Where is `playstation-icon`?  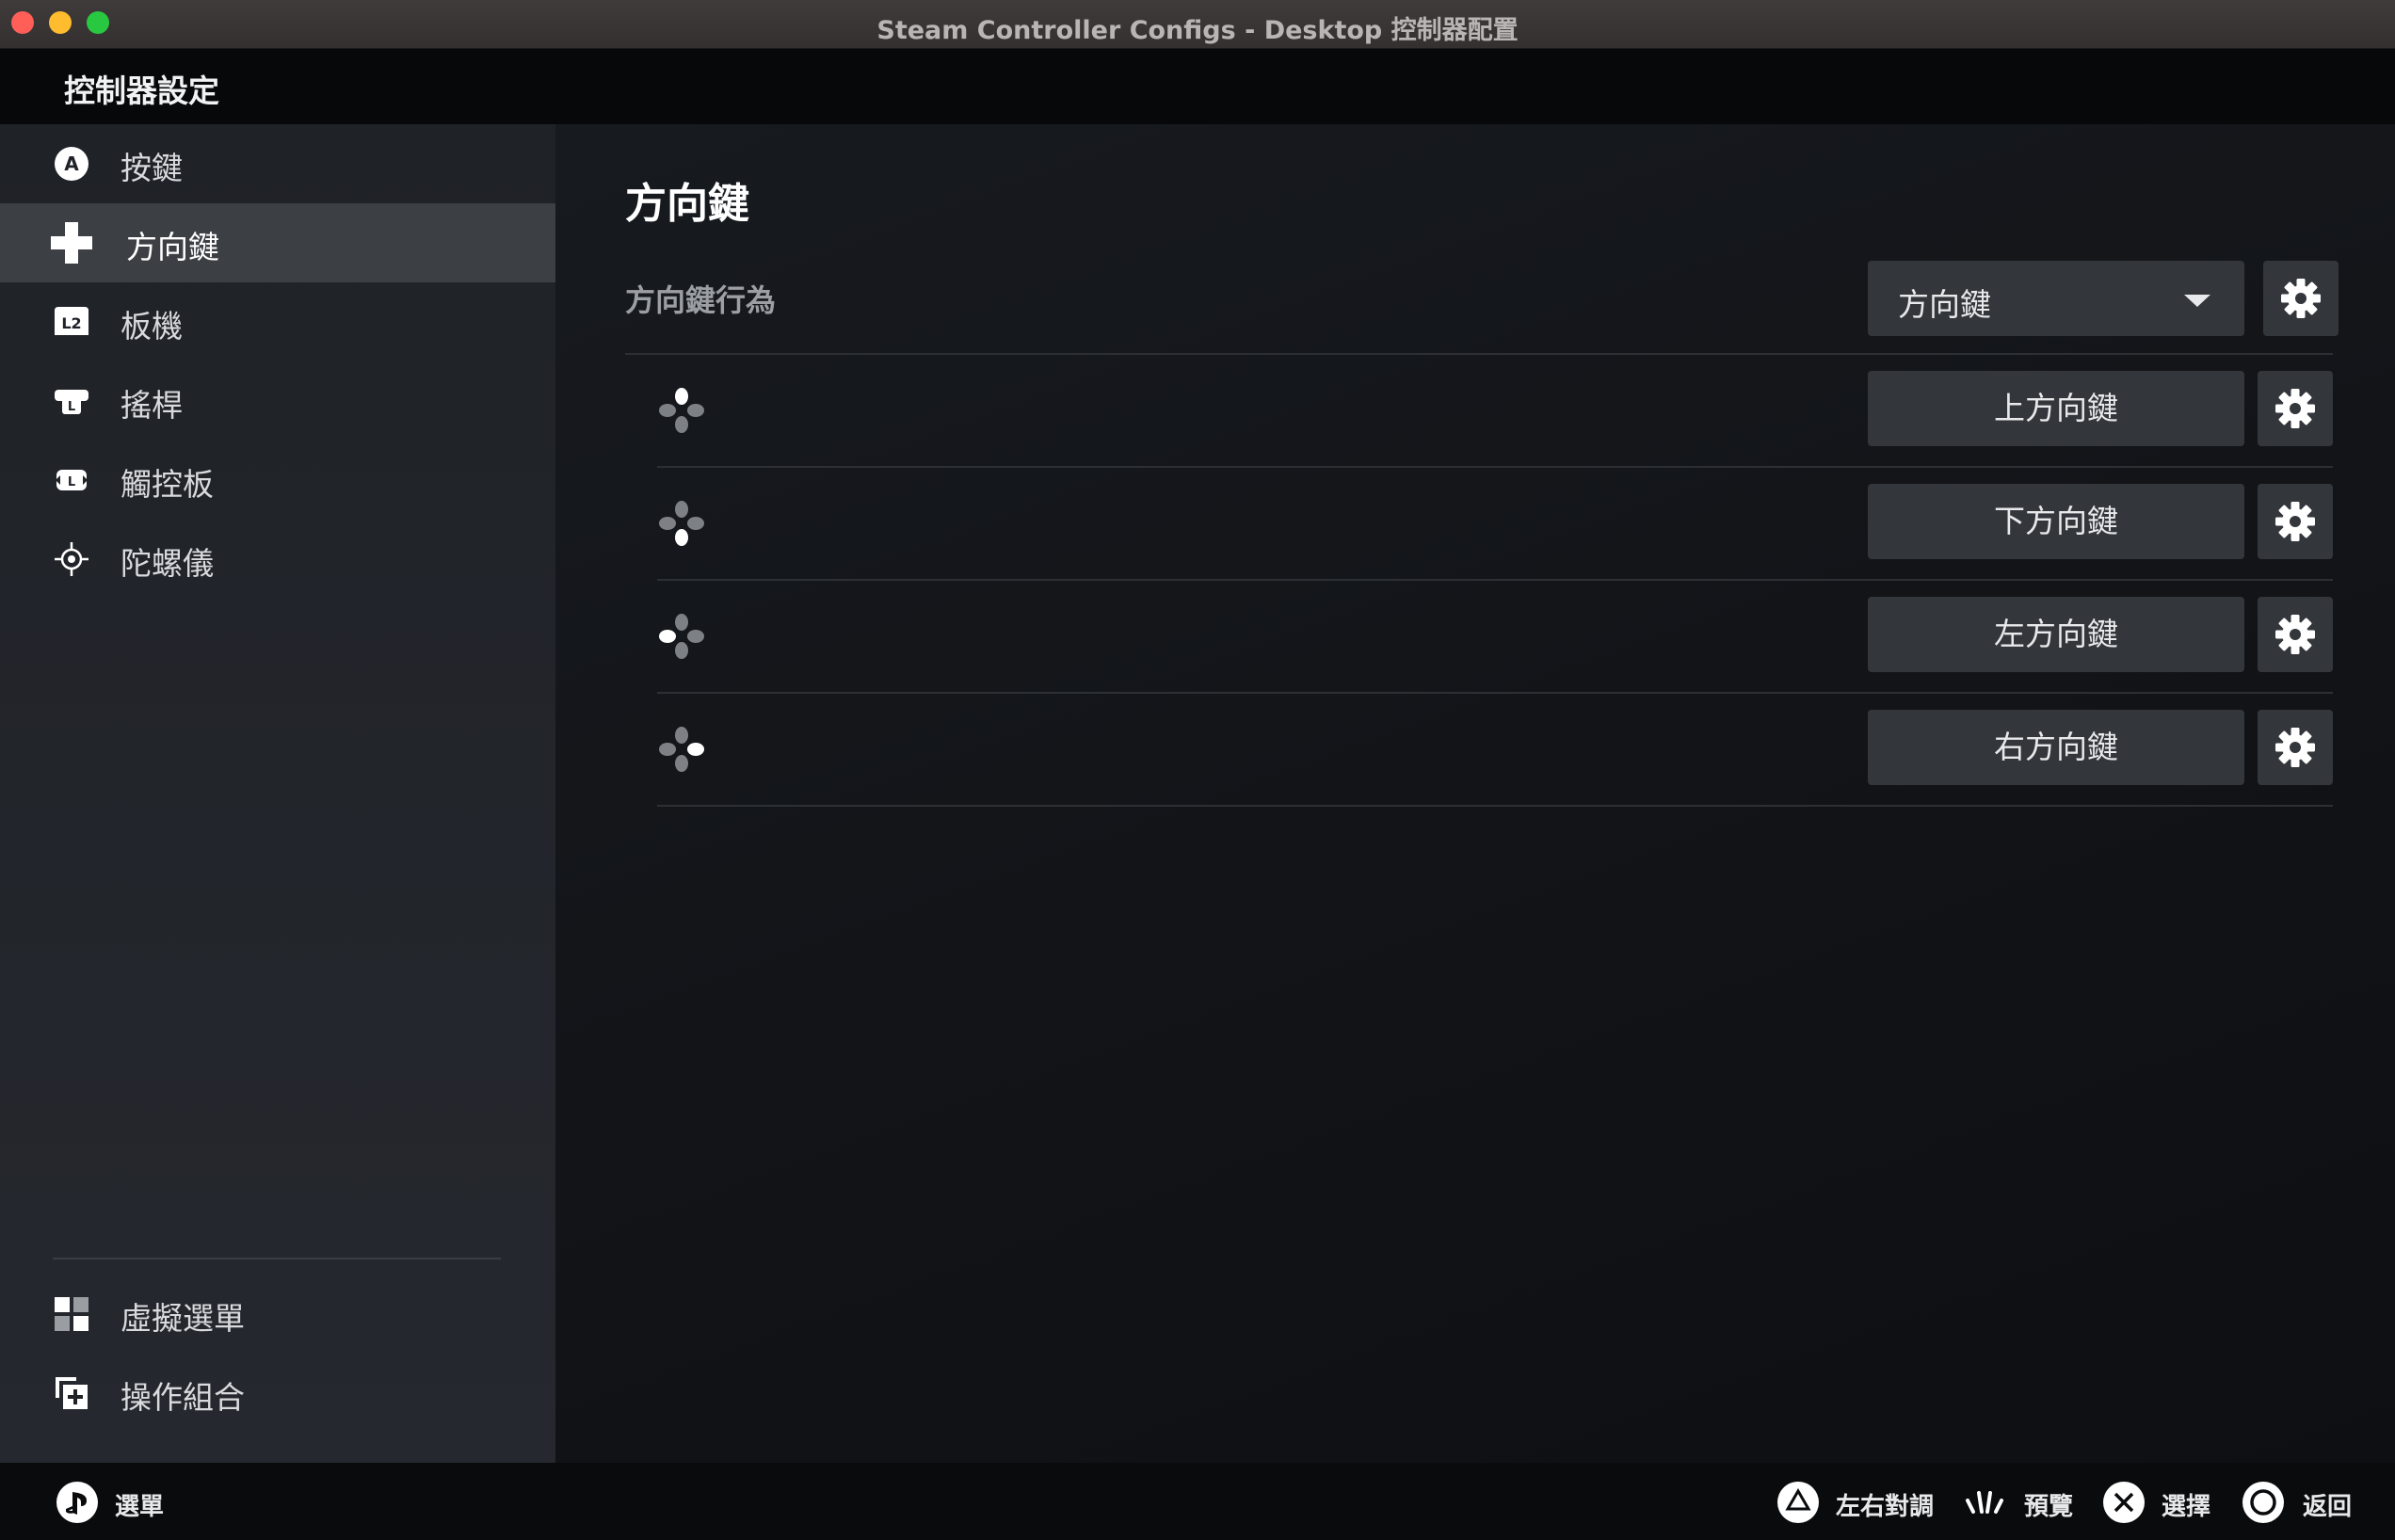
playstation-icon is located at coordinates (77, 1502).